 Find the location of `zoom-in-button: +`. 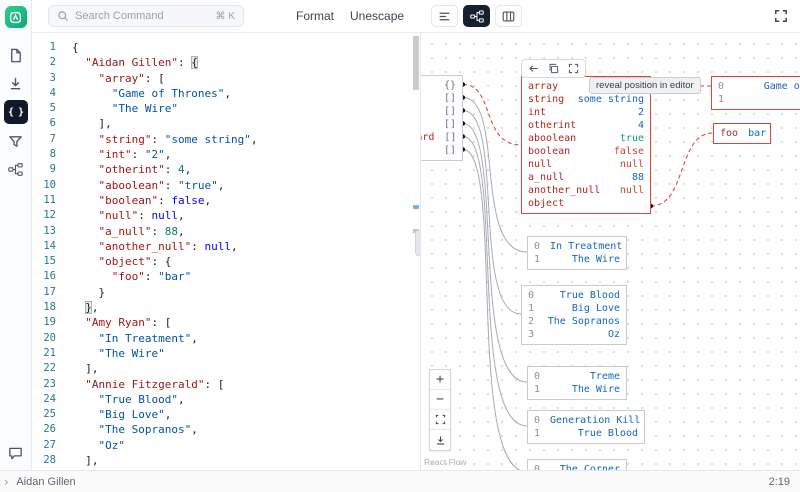

zoom-in-button: + is located at coordinates (440, 380).